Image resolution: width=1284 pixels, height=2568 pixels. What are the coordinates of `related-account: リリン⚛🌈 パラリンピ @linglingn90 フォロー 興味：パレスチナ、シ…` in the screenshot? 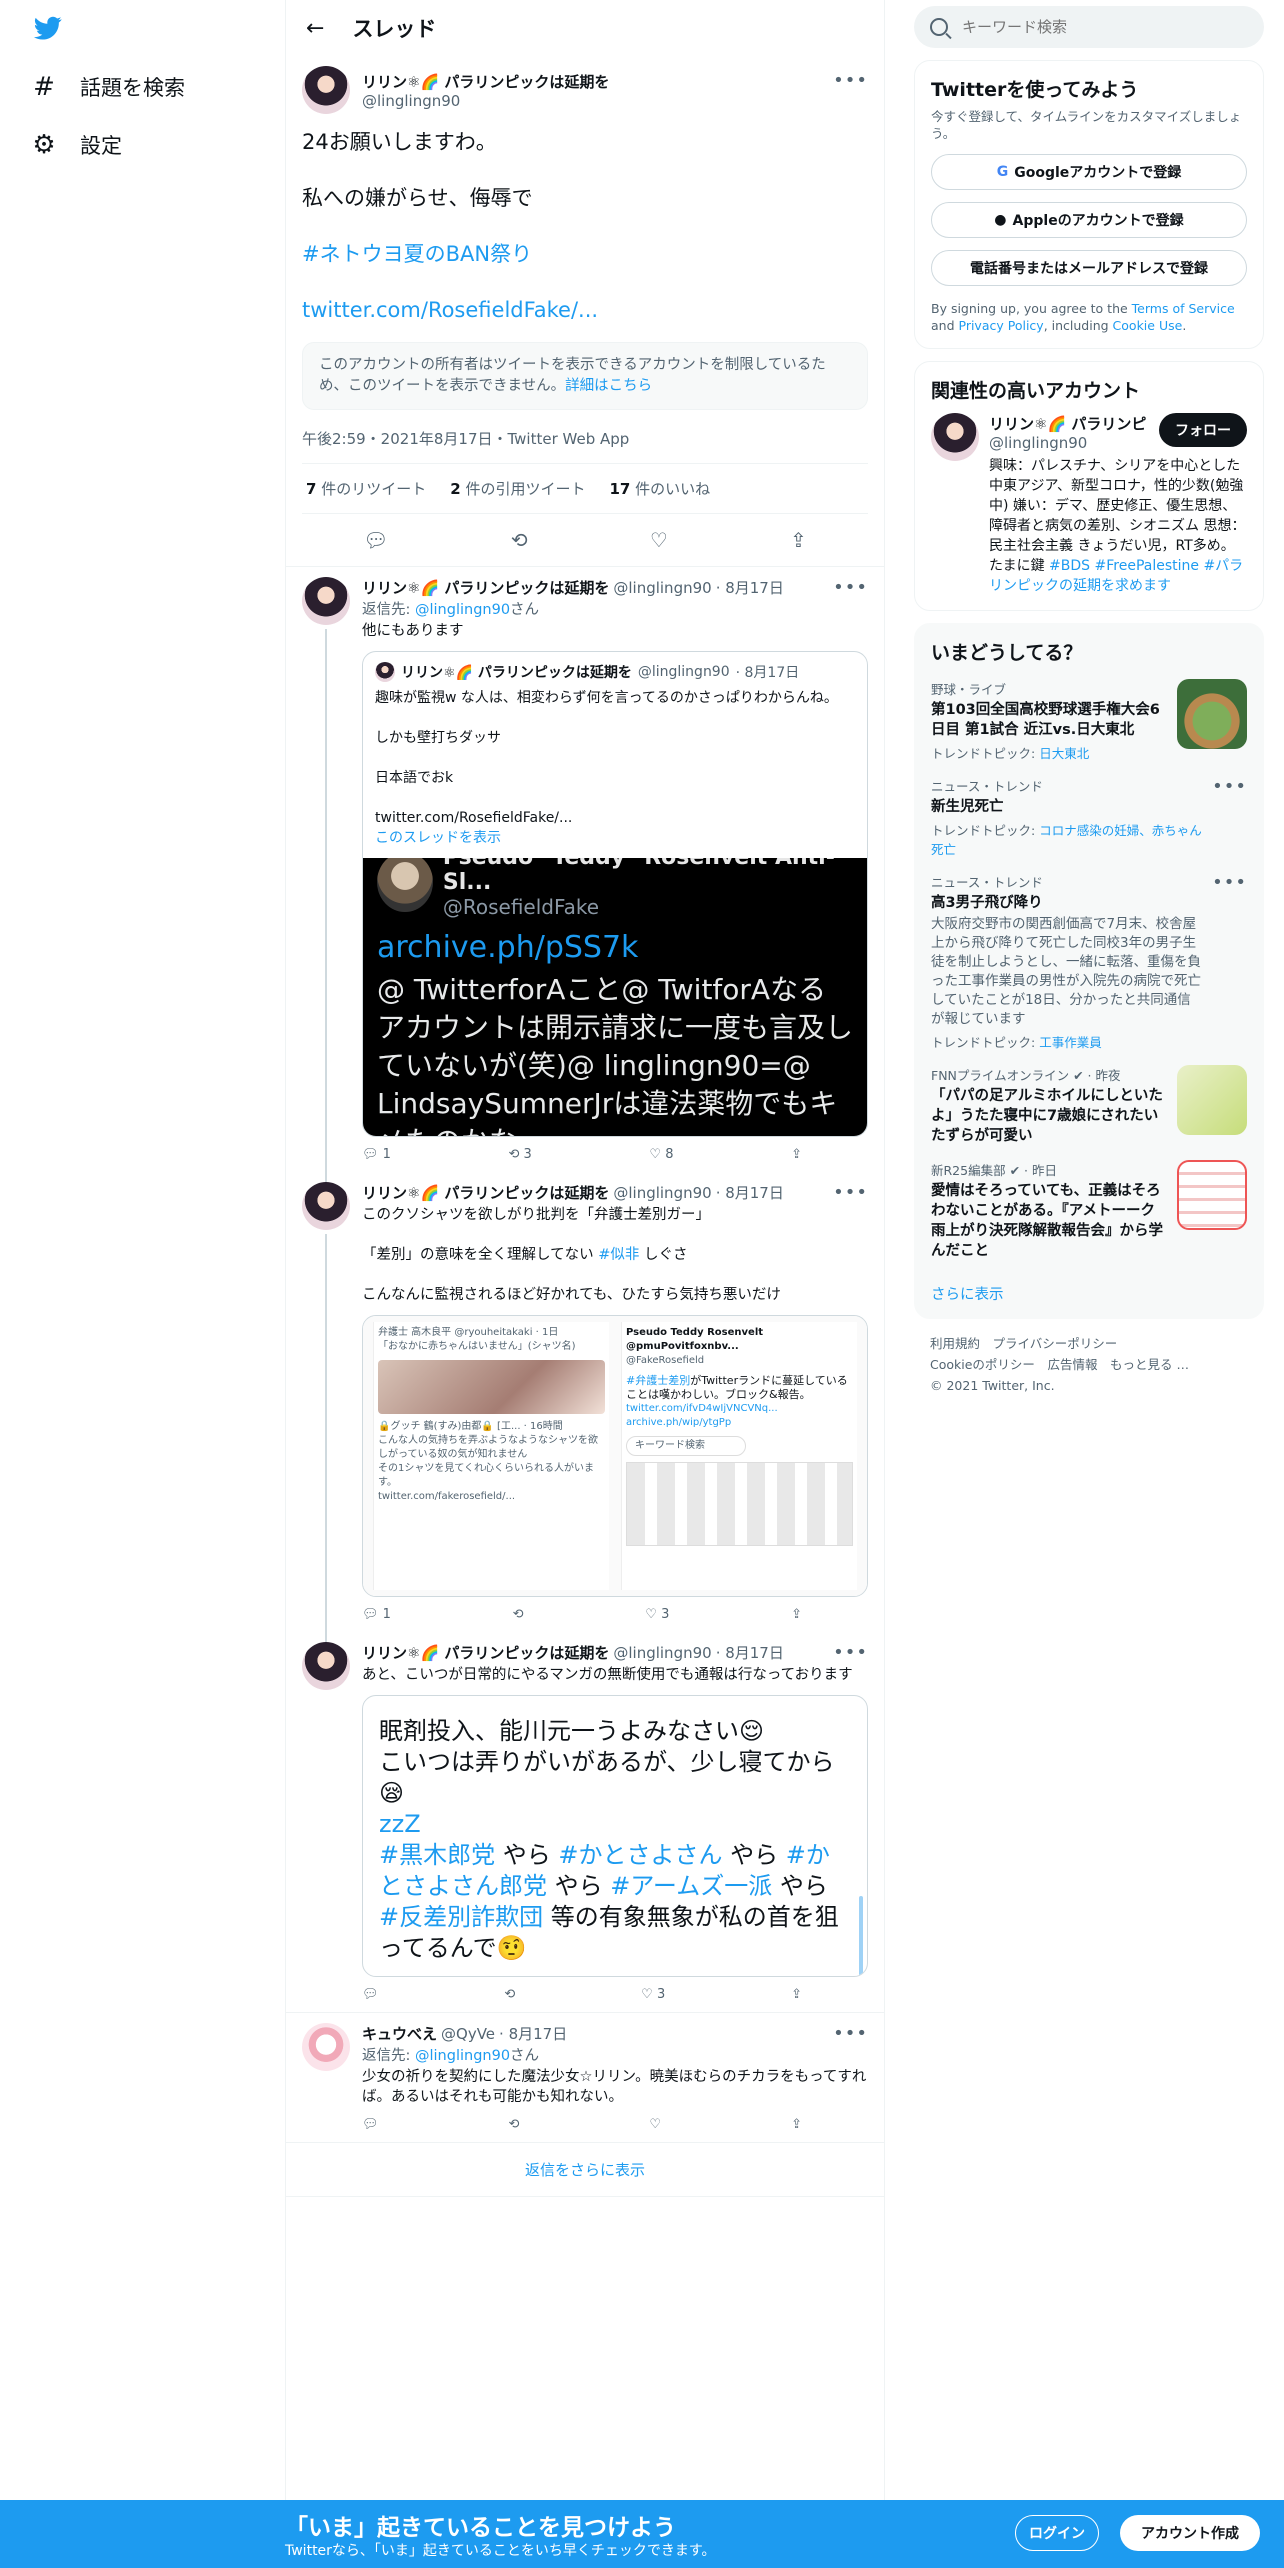 It's located at (1089, 504).